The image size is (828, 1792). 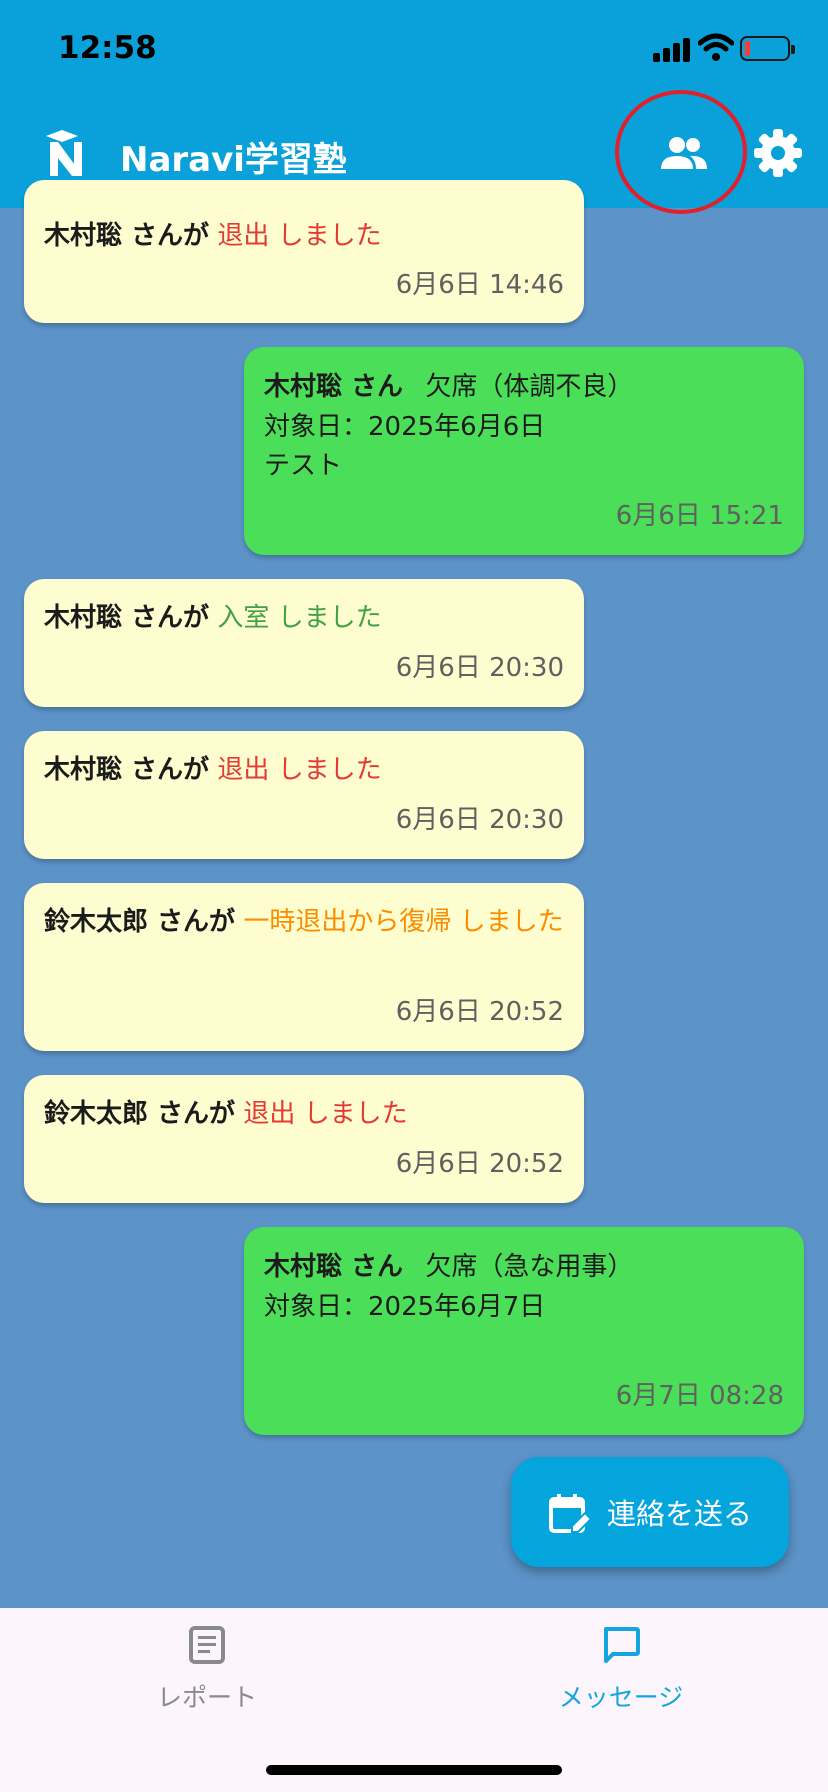 I want to click on send-contact-button: 連絡を送る, so click(x=650, y=1512).